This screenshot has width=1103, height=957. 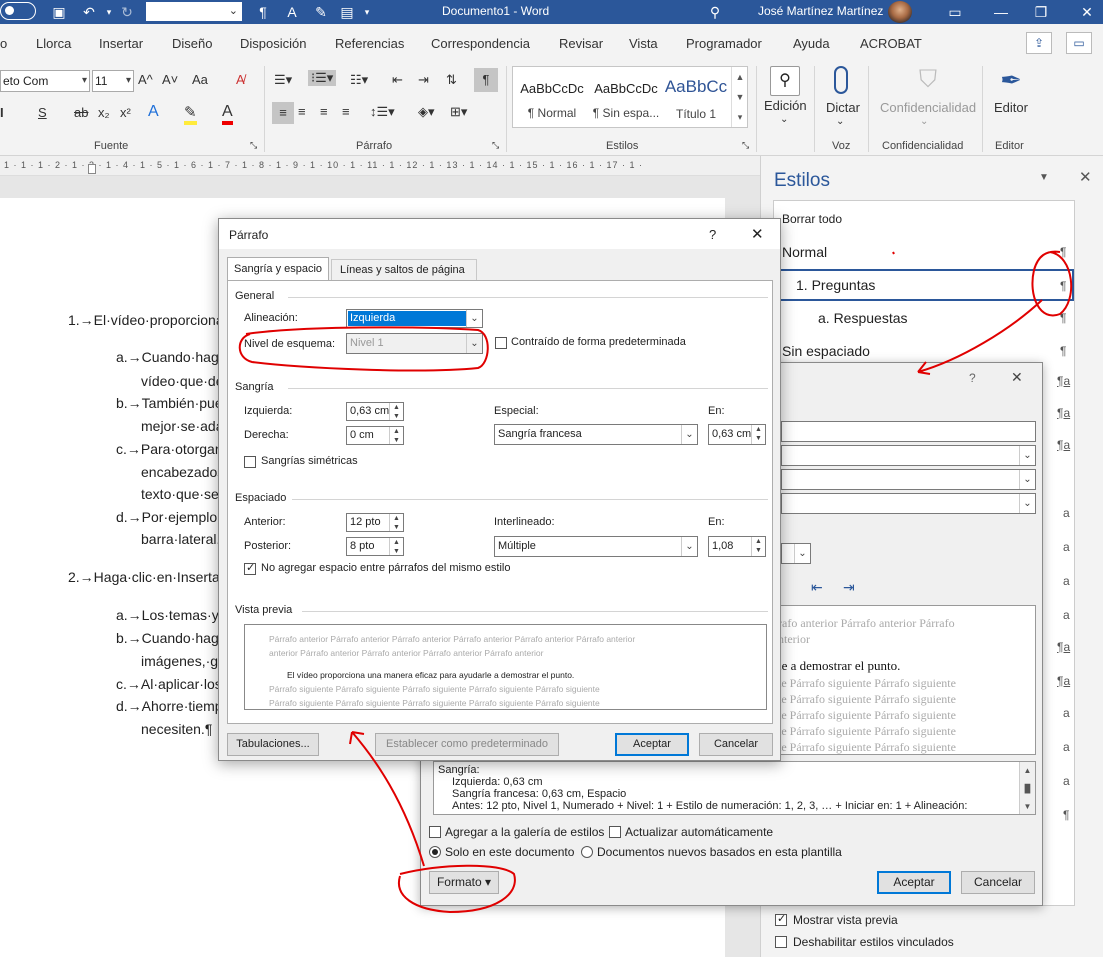 What do you see at coordinates (302, 111) in the screenshot?
I see `align-center-icon: ≡` at bounding box center [302, 111].